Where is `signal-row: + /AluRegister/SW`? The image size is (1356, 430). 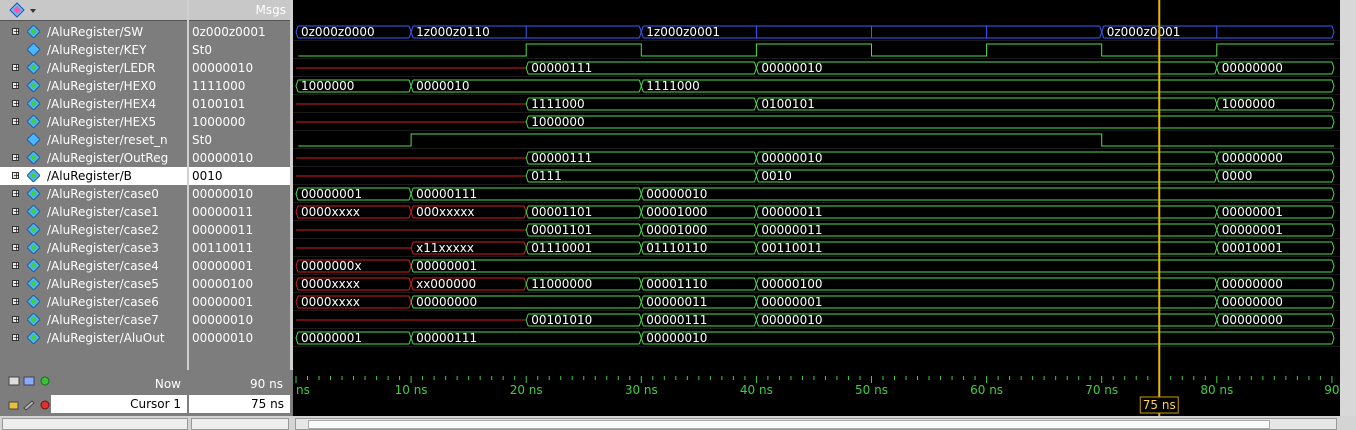
signal-row: + /AluRegister/SW is located at coordinates (93, 32).